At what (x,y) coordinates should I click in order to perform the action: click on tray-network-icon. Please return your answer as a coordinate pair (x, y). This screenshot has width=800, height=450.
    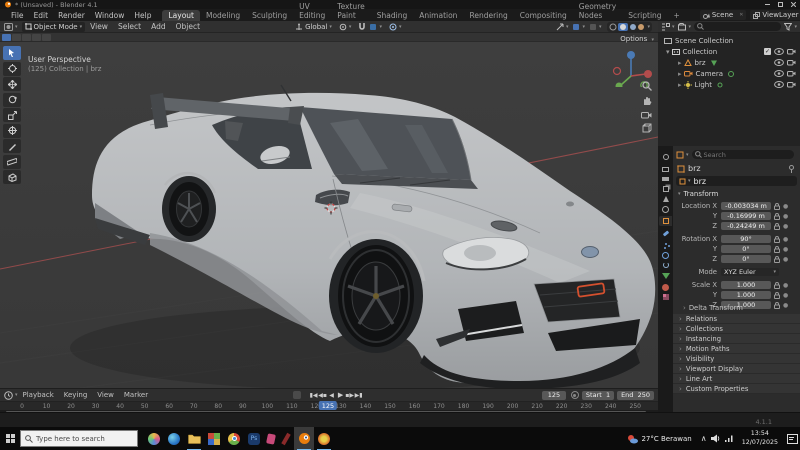
    Looking at the image, I should click on (729, 438).